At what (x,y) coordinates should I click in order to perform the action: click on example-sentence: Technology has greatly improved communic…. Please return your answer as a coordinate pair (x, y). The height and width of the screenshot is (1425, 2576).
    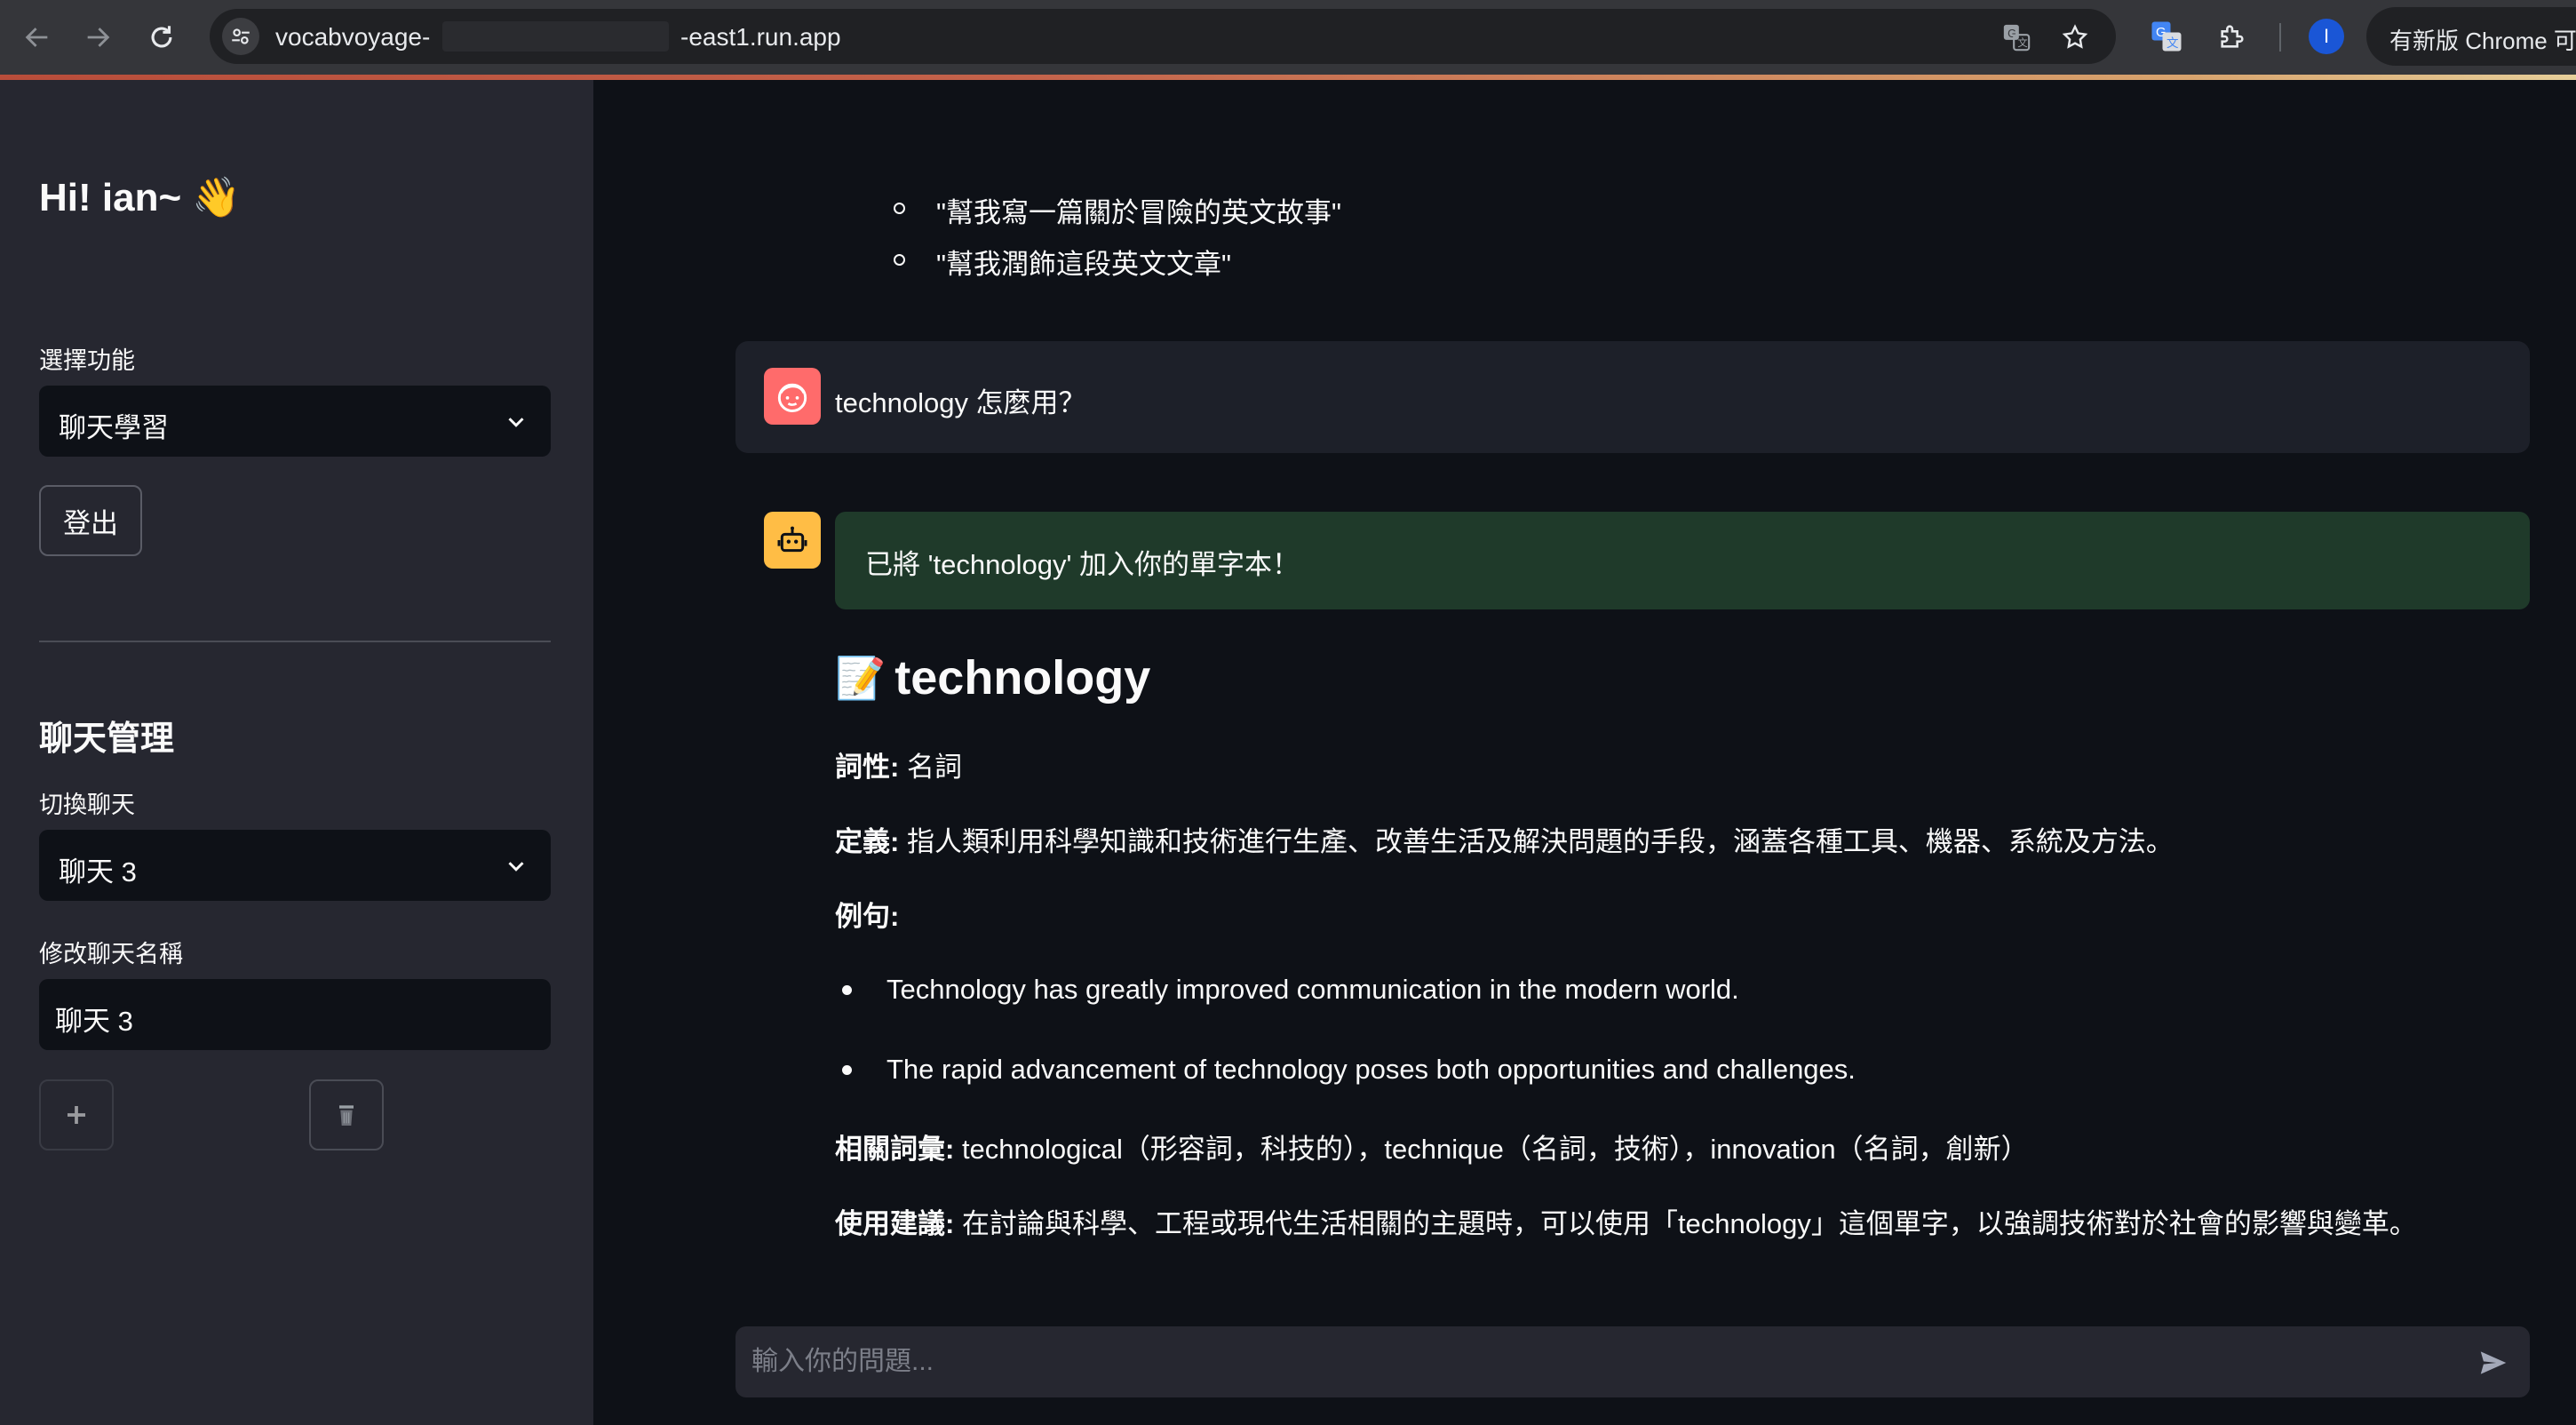
    Looking at the image, I should click on (1312, 989).